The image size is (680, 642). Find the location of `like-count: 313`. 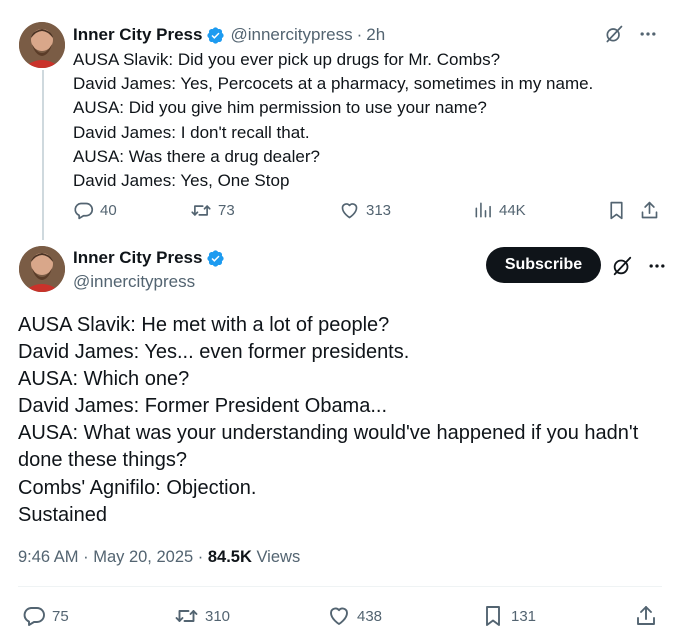

like-count: 313 is located at coordinates (379, 210).